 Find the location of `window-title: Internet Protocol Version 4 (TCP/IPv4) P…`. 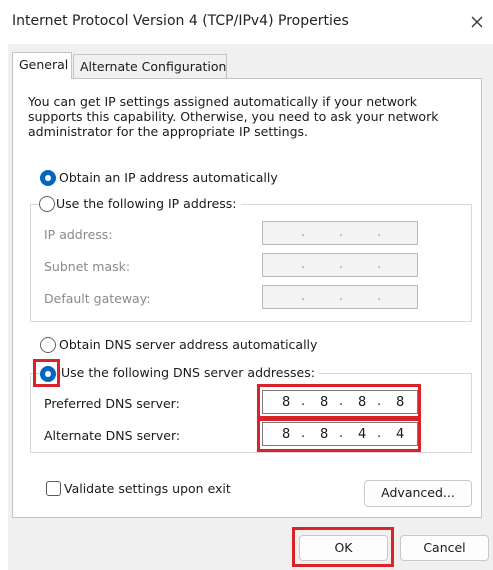

window-title: Internet Protocol Version 4 (TCP/IPv4) P… is located at coordinates (180, 21).